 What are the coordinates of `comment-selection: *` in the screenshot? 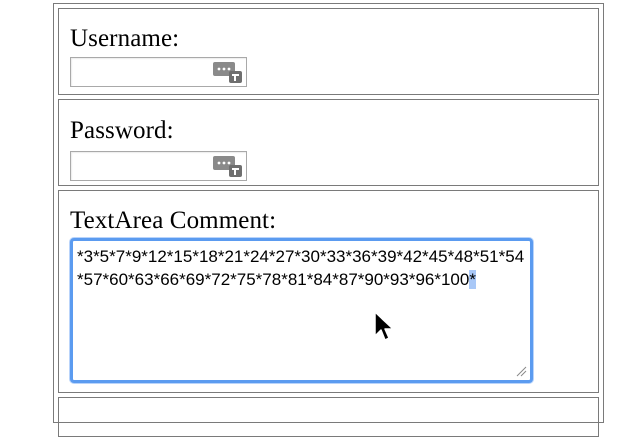 It's located at (472, 279).